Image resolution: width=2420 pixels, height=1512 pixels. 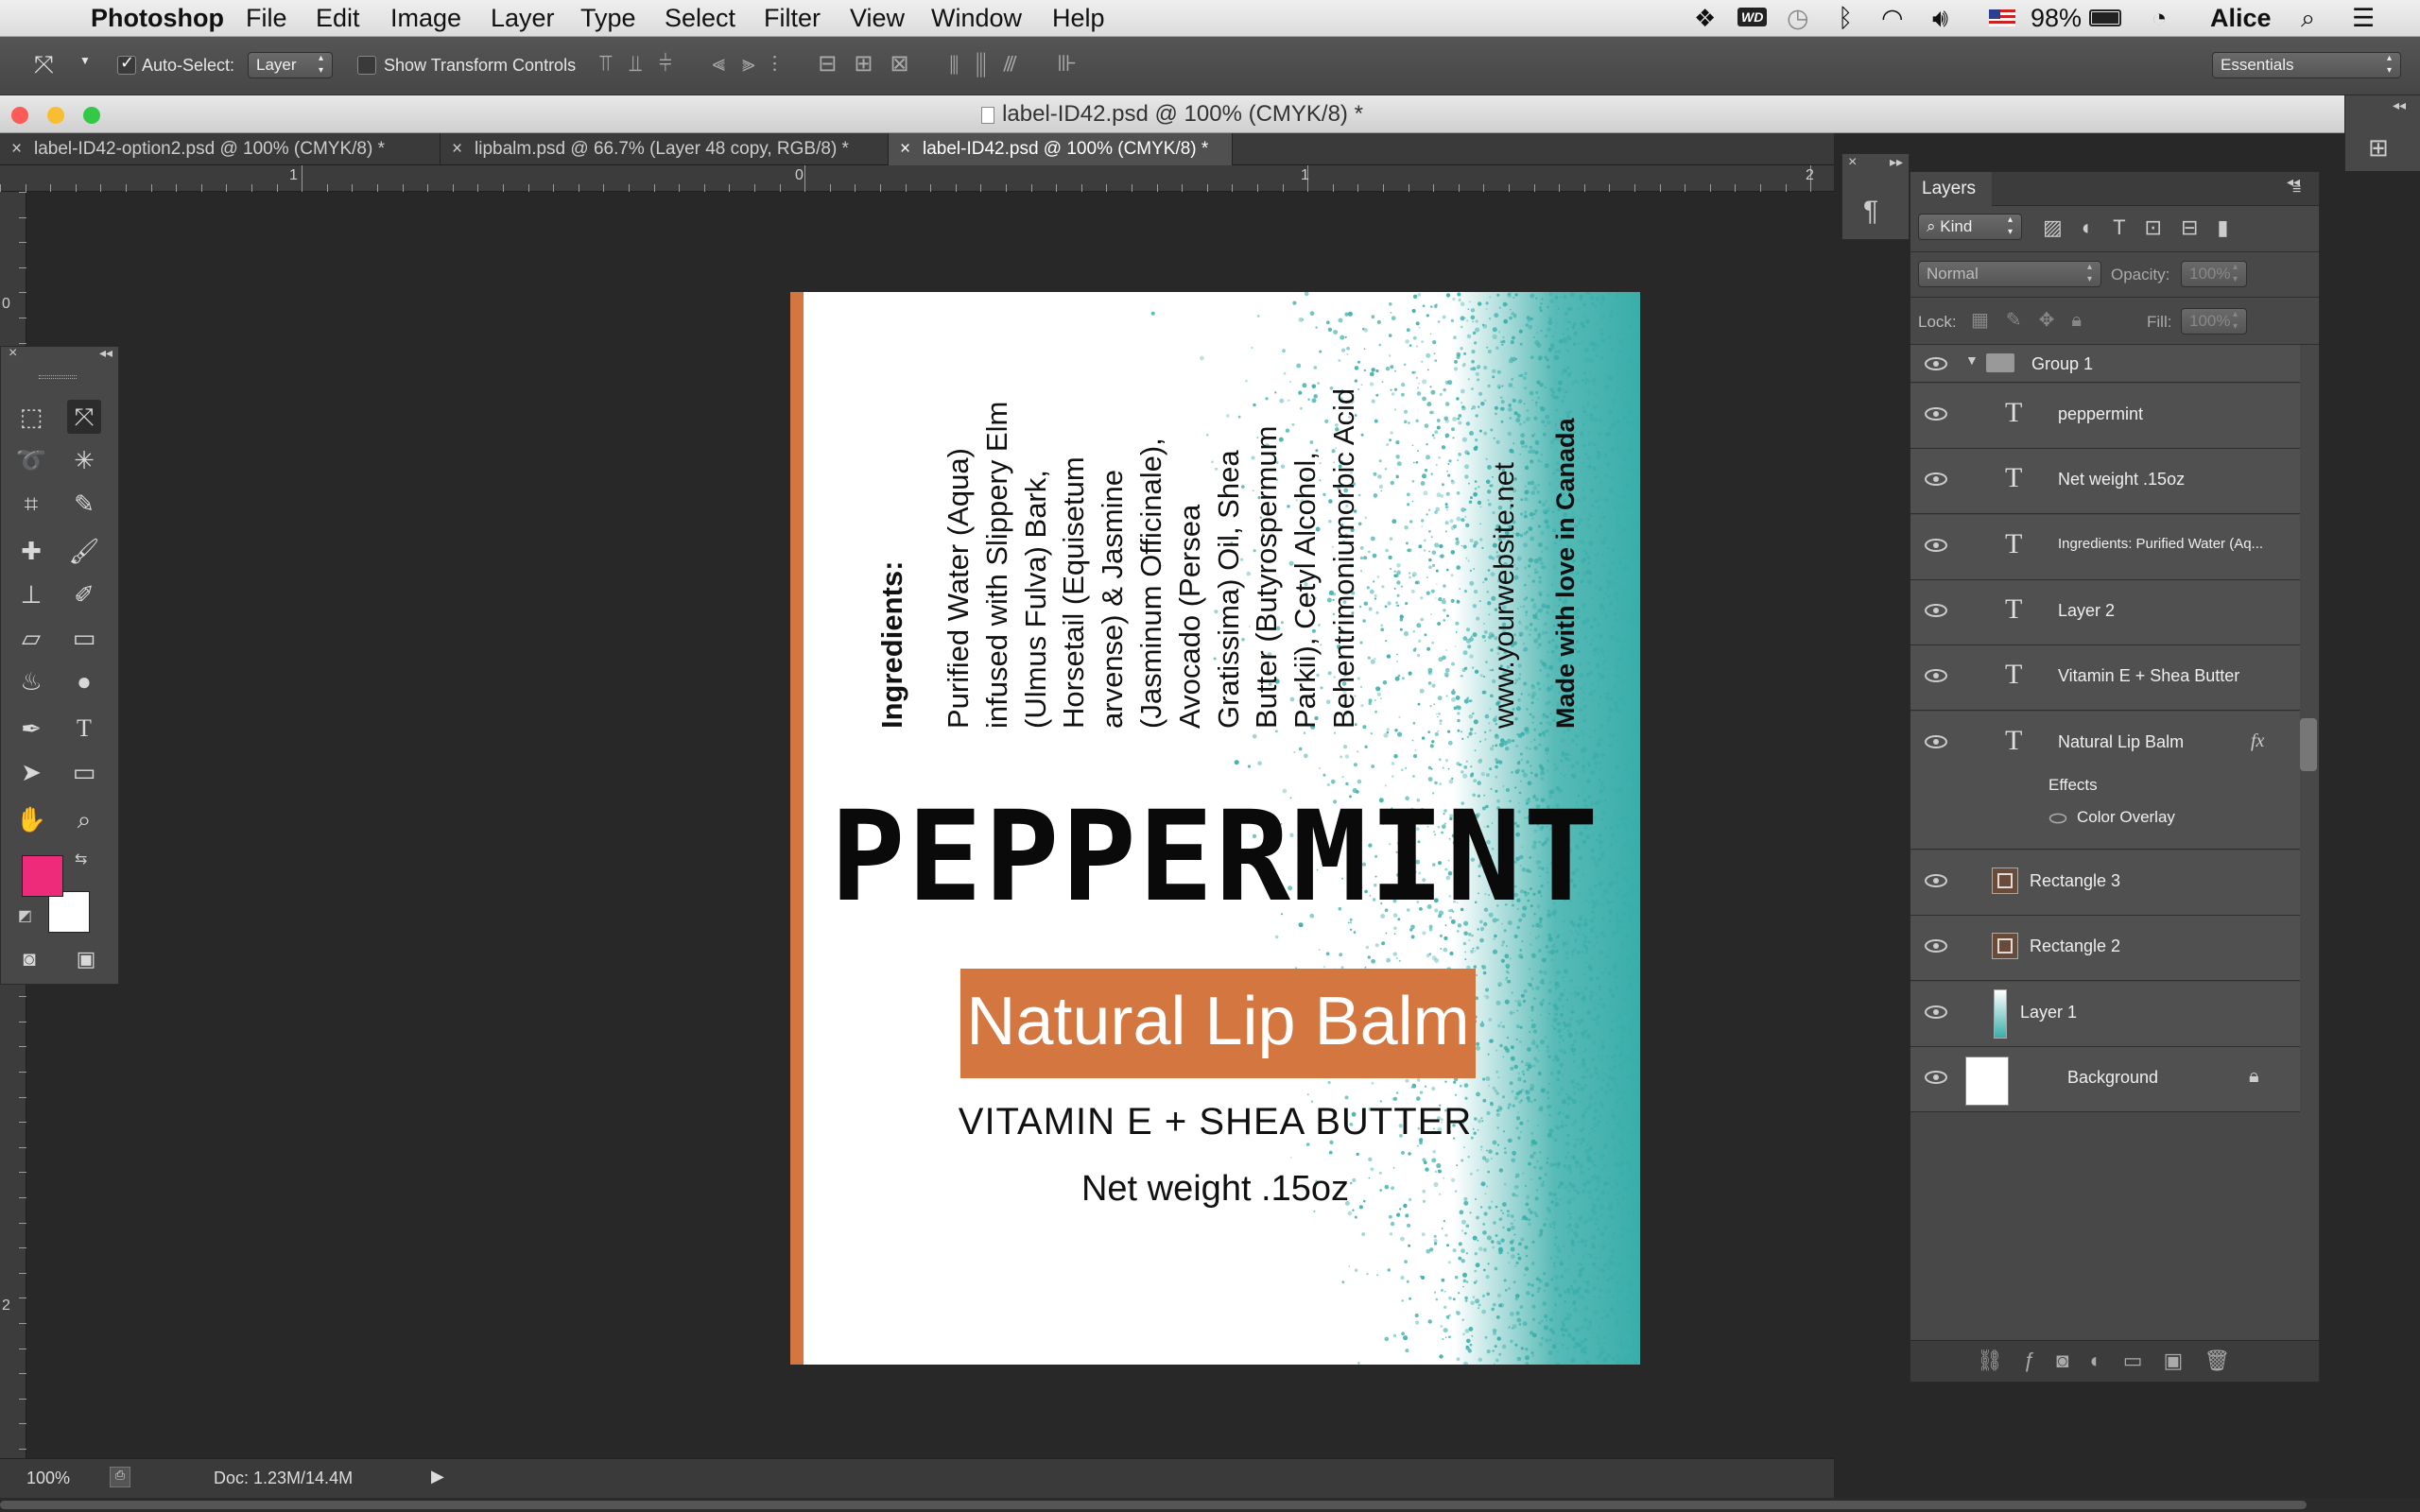 What do you see at coordinates (2363, 18) in the screenshot?
I see `list-icon: ☰` at bounding box center [2363, 18].